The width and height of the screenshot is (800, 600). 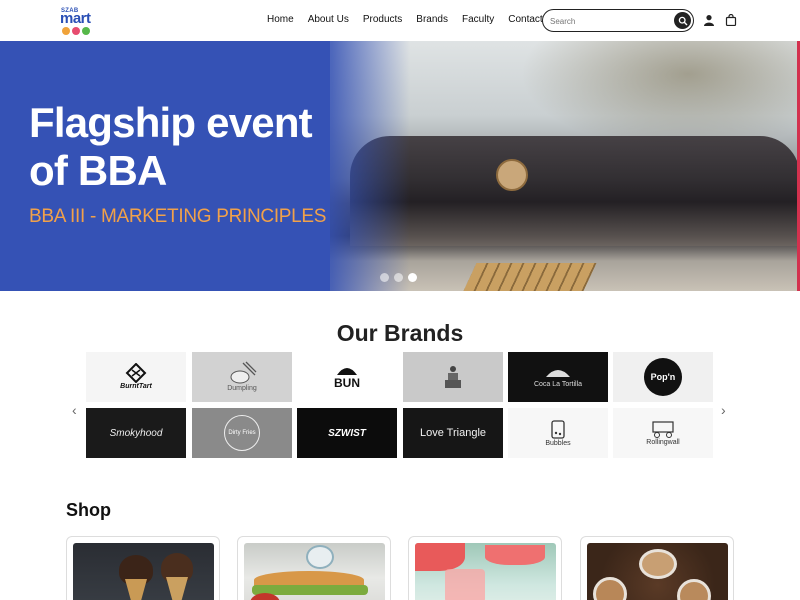 I want to click on burnttart-logo-icon, so click(x=136, y=373).